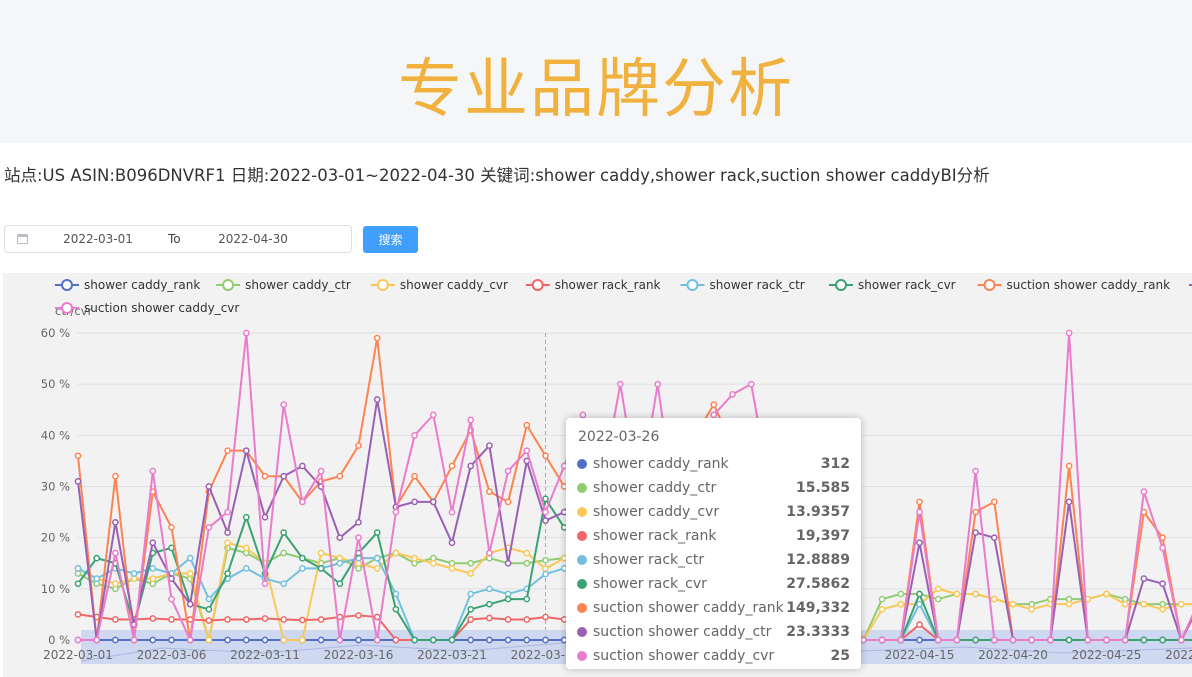 This screenshot has height=677, width=1192. What do you see at coordinates (596, 90) in the screenshot?
I see `page-title: 专业品牌分析` at bounding box center [596, 90].